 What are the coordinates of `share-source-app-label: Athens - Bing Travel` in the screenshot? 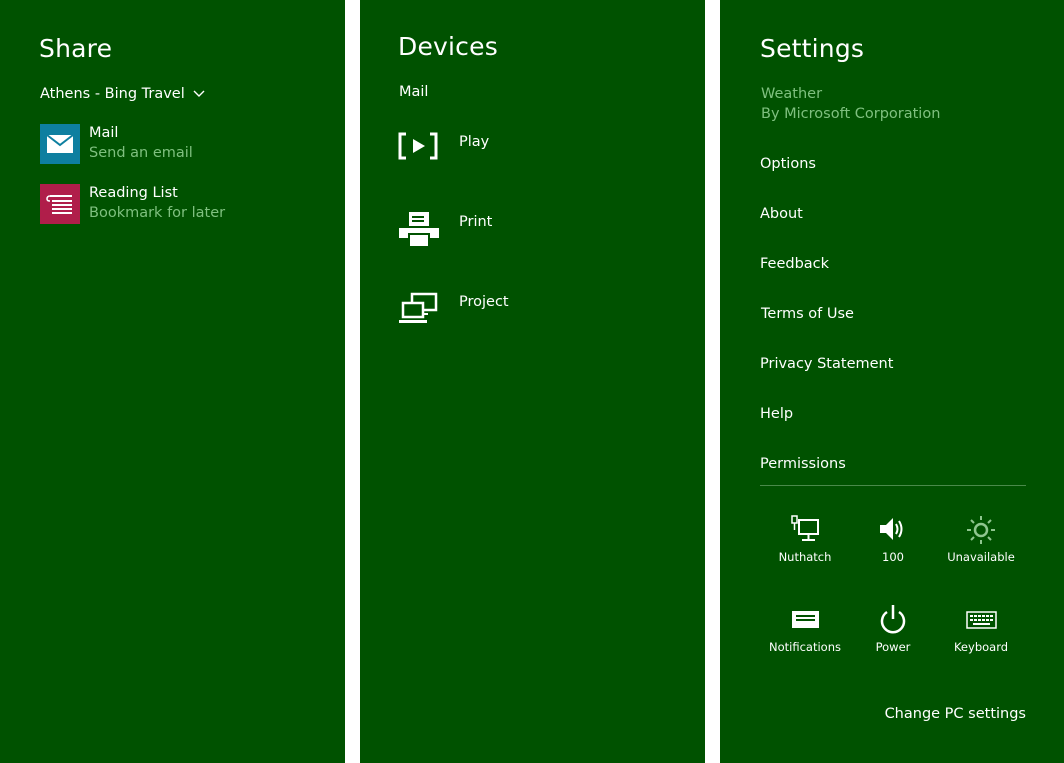 It's located at (112, 94).